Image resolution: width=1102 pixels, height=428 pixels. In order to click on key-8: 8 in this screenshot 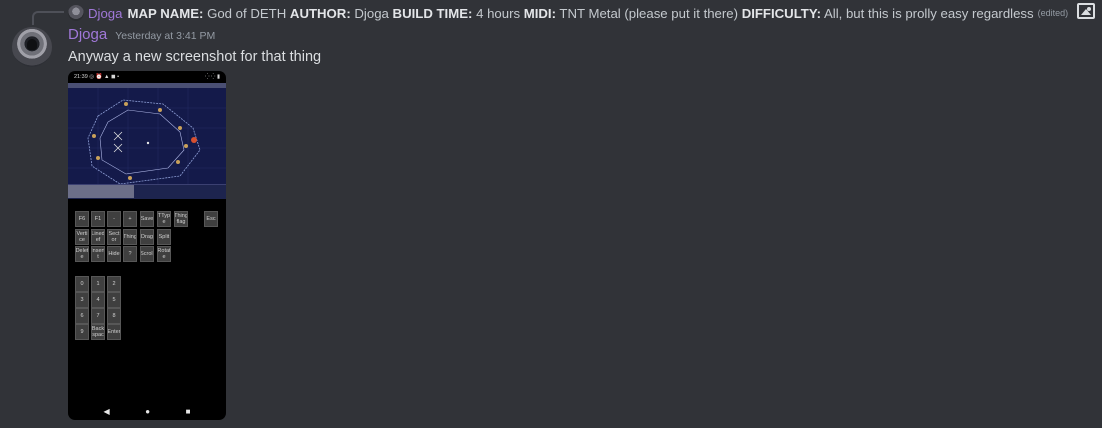, I will do `click(114, 316)`.